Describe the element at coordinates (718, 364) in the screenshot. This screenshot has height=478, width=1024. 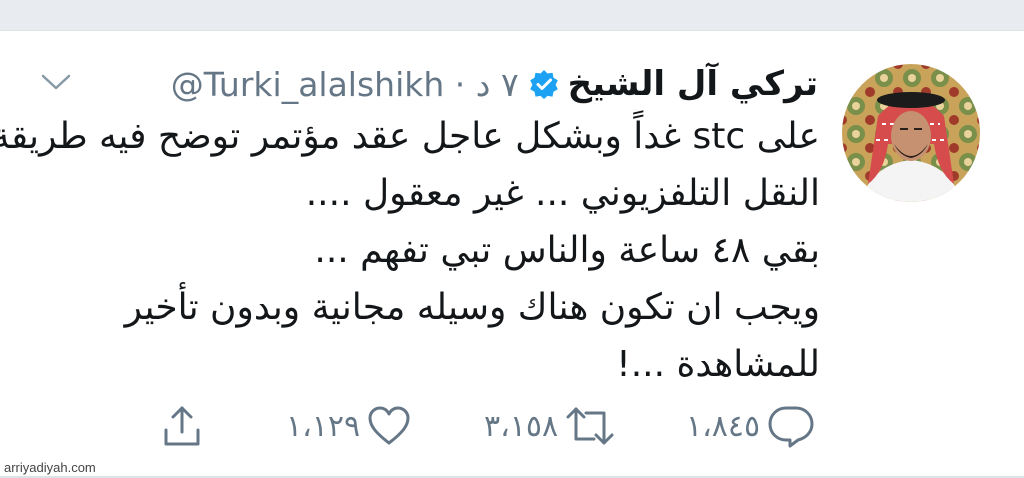
I see `tweet-line: للمشاهدة ...!` at that location.